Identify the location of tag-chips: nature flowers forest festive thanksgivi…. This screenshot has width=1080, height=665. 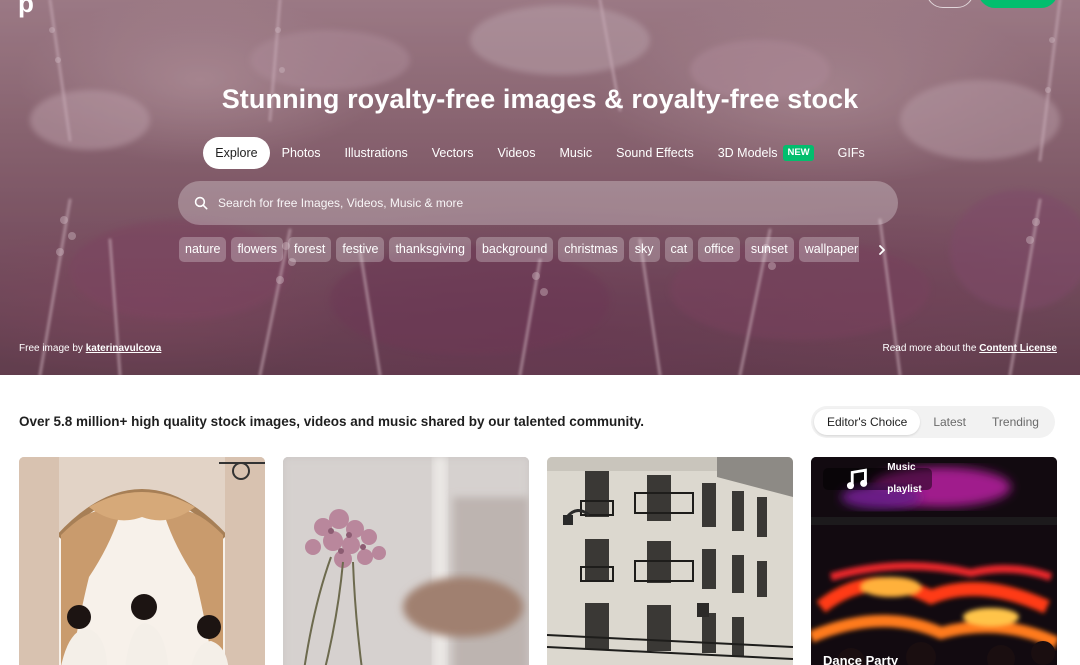
(519, 250).